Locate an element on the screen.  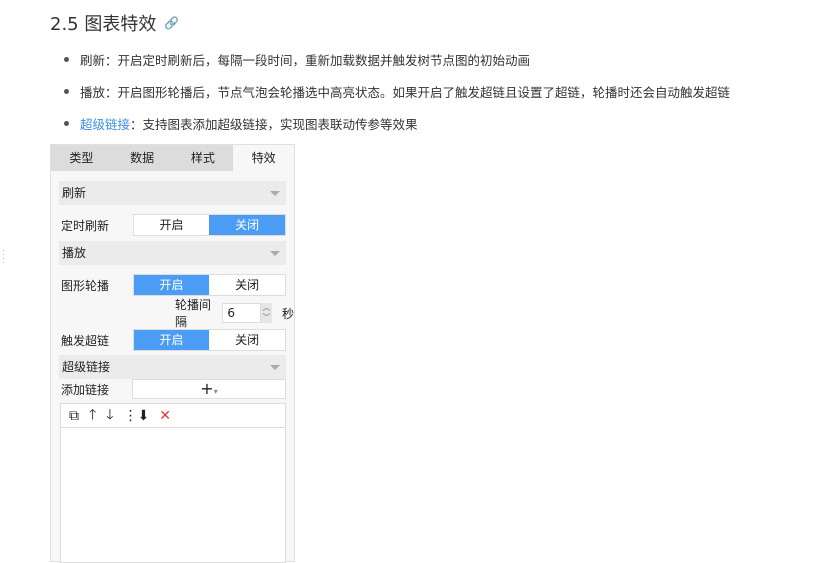
drag-handle: · · · · is located at coordinates (3, 258).